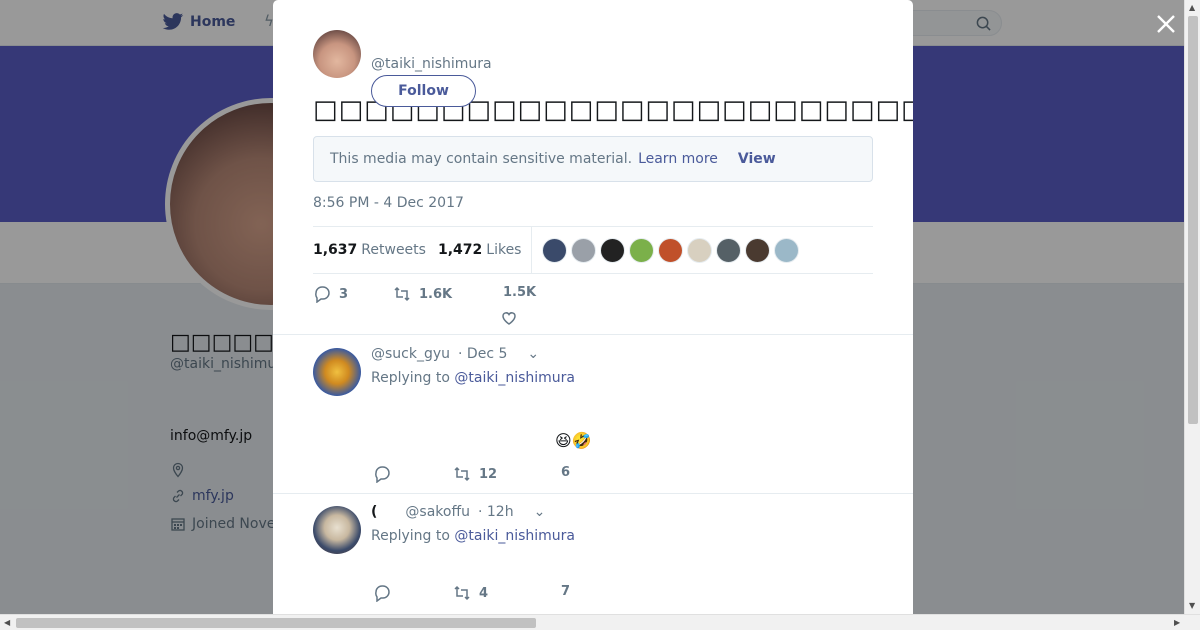 Image resolution: width=1200 pixels, height=630 pixels. I want to click on tweet-actions: 3 1.6K 1.5K, so click(593, 305).